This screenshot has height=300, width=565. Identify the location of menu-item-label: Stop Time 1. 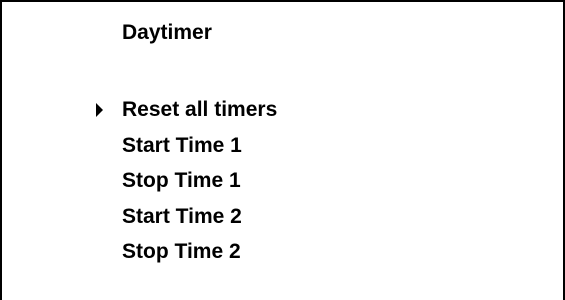
(181, 180).